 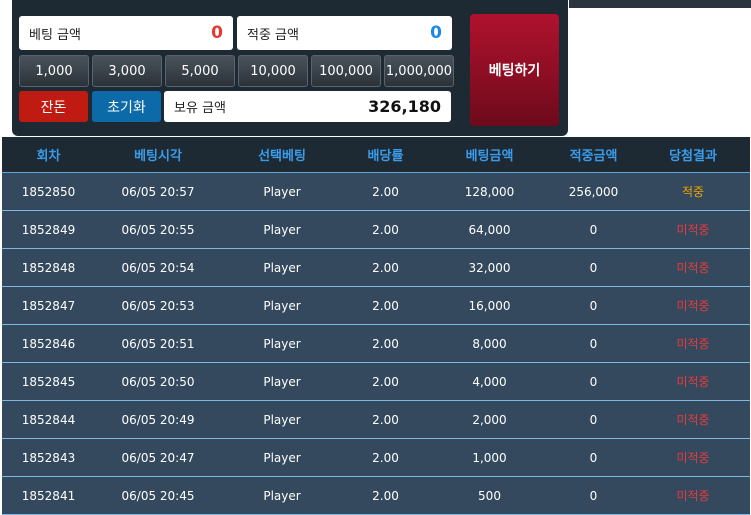 What do you see at coordinates (273, 35) in the screenshot?
I see `win-amount-label: 적중 금액` at bounding box center [273, 35].